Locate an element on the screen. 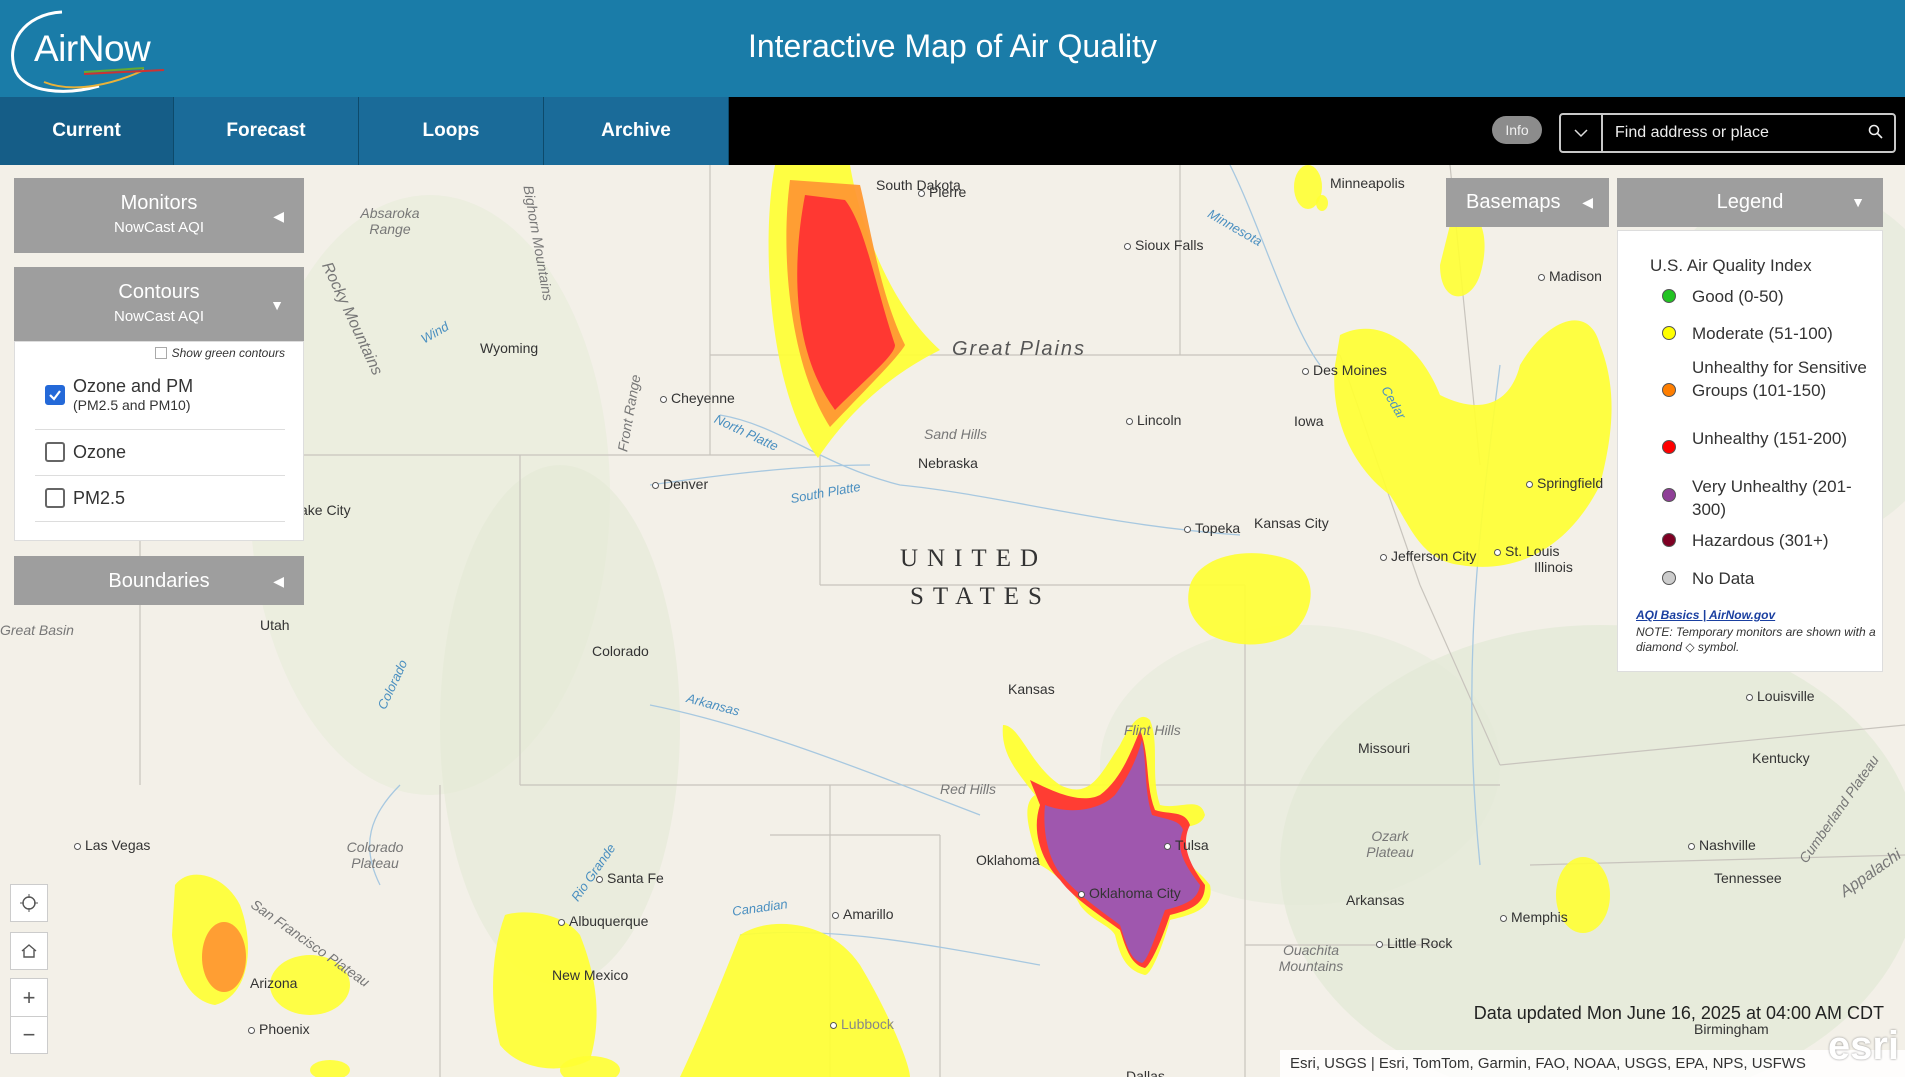  map-label-region: Ouachita Mountains is located at coordinates (1311, 958).